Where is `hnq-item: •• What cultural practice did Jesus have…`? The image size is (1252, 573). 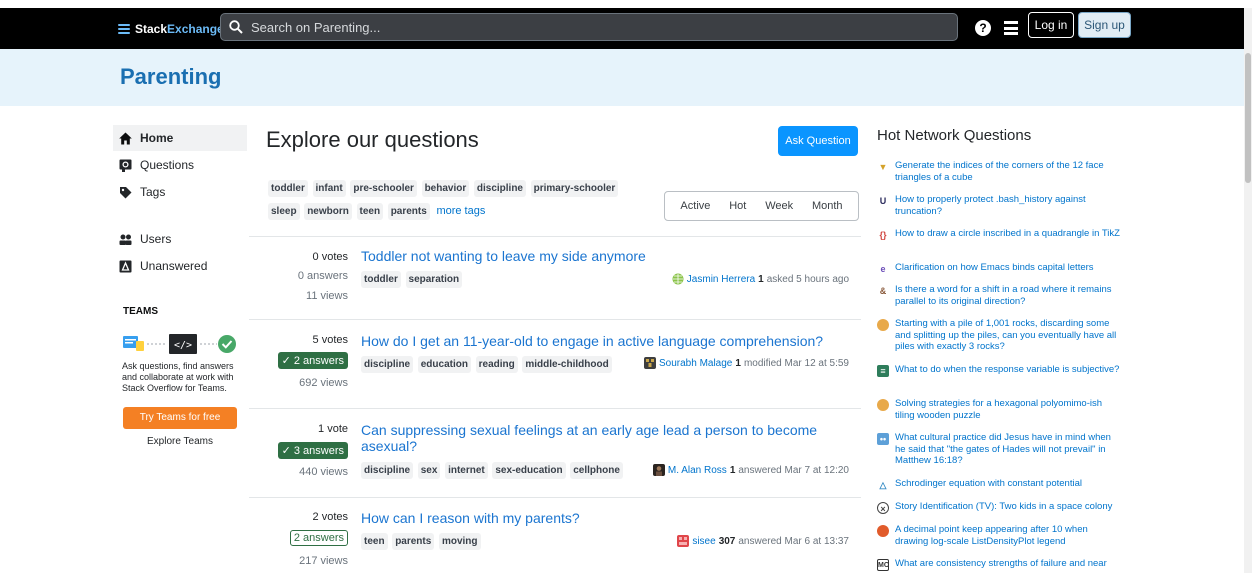
hnq-item: •• What cultural practice did Jesus have… is located at coordinates (999, 449).